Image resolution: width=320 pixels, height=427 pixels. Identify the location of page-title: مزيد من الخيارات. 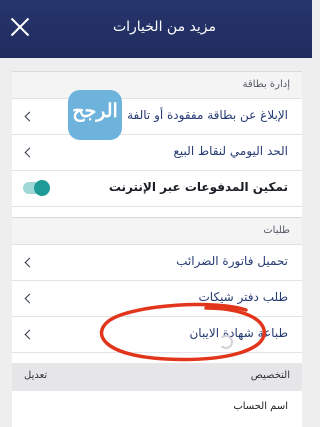
(164, 27).